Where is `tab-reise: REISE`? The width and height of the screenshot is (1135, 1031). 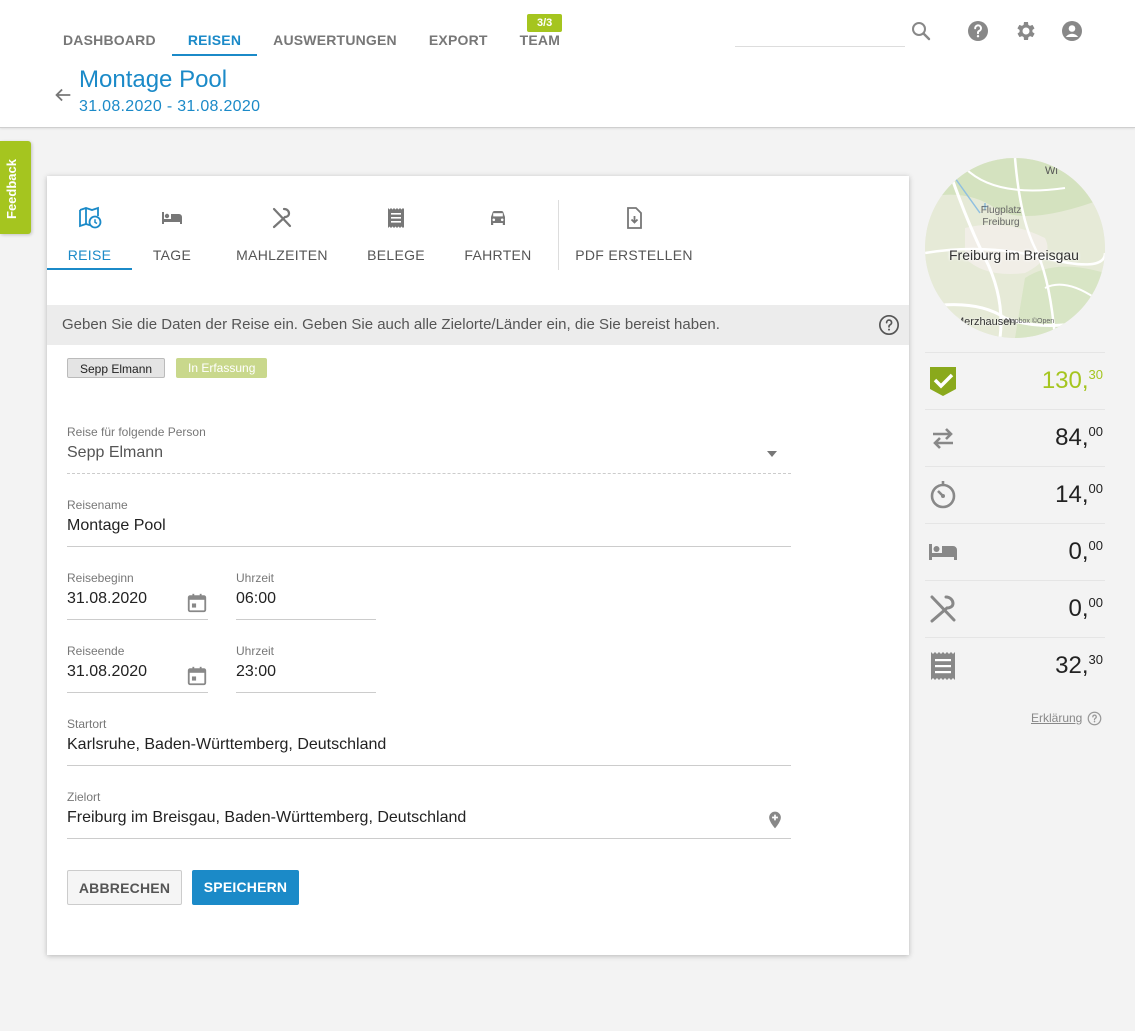 tab-reise: REISE is located at coordinates (89, 223).